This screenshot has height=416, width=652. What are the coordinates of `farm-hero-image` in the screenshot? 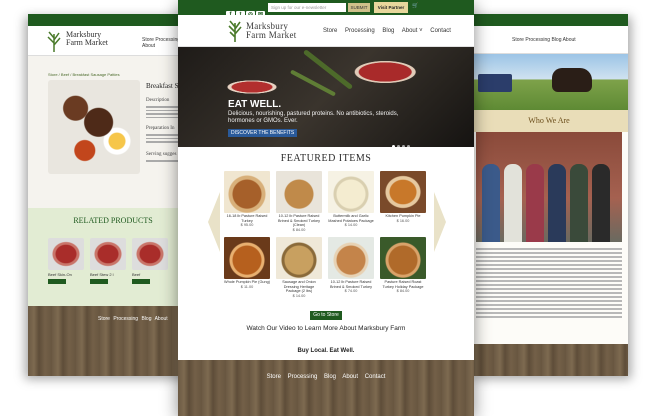 It's located at (549, 82).